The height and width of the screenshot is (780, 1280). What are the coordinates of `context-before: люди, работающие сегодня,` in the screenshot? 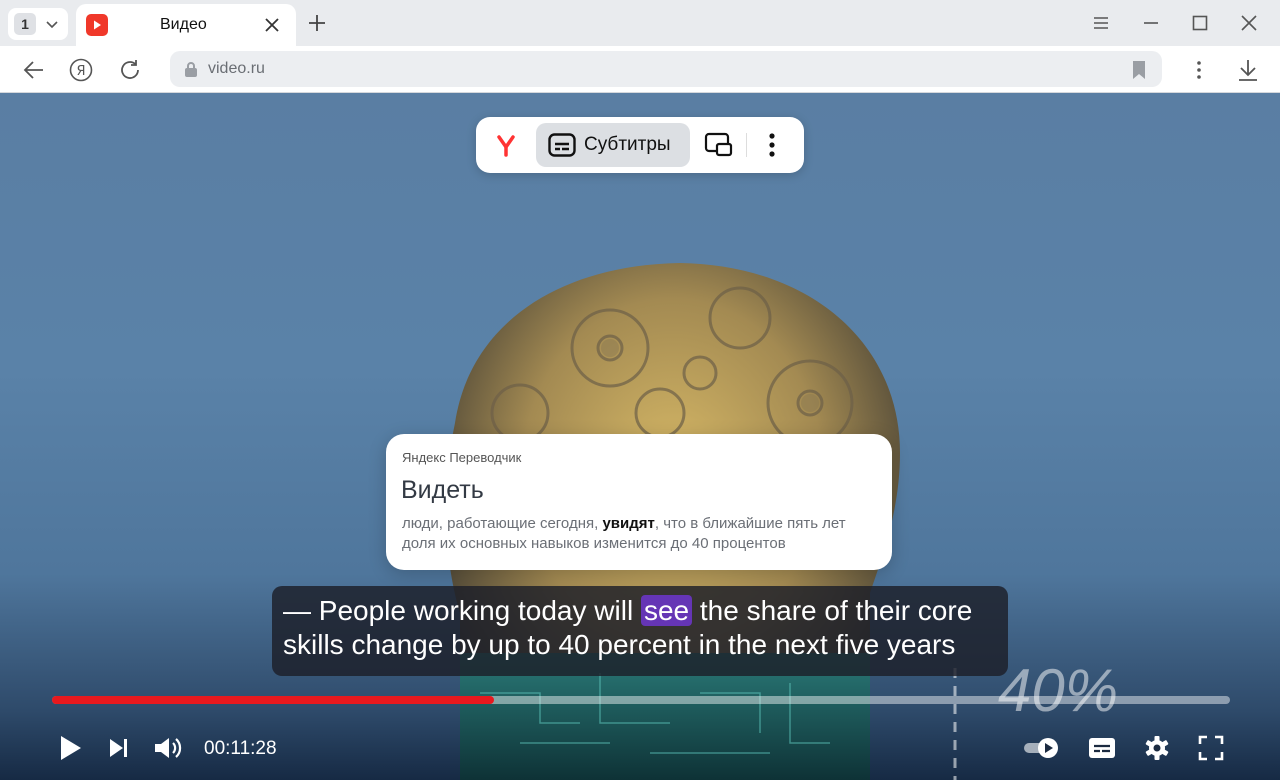 It's located at (502, 523).